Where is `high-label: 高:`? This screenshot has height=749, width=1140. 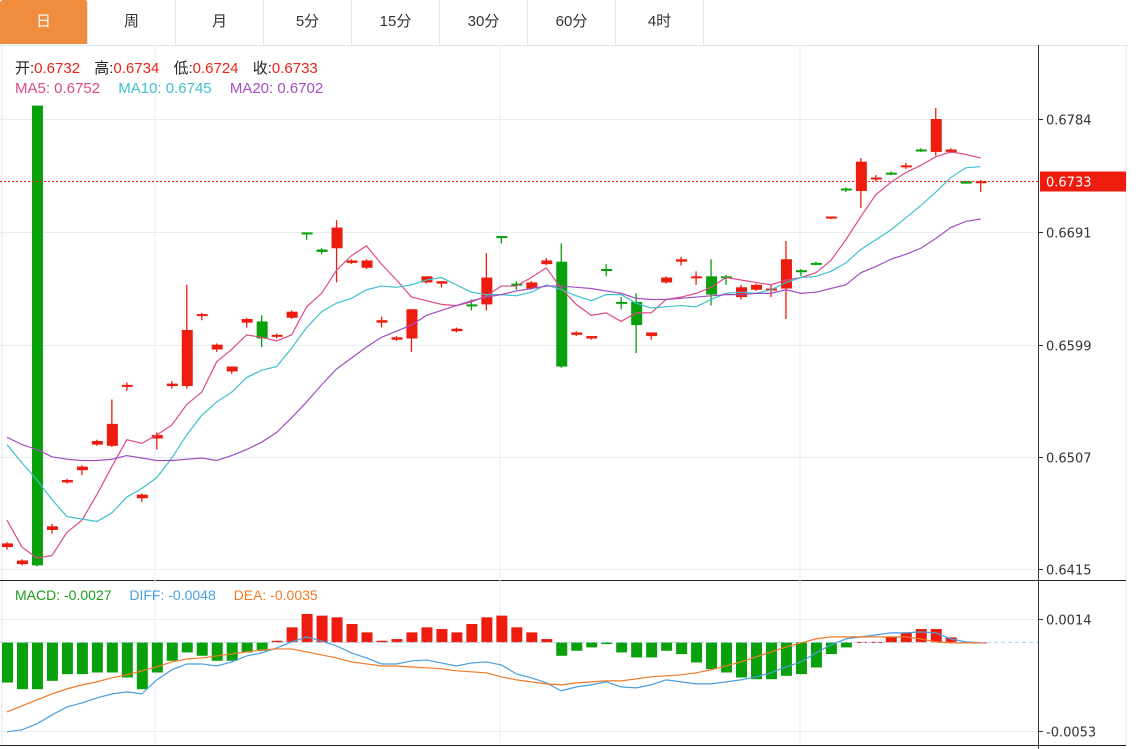 high-label: 高: is located at coordinates (104, 68).